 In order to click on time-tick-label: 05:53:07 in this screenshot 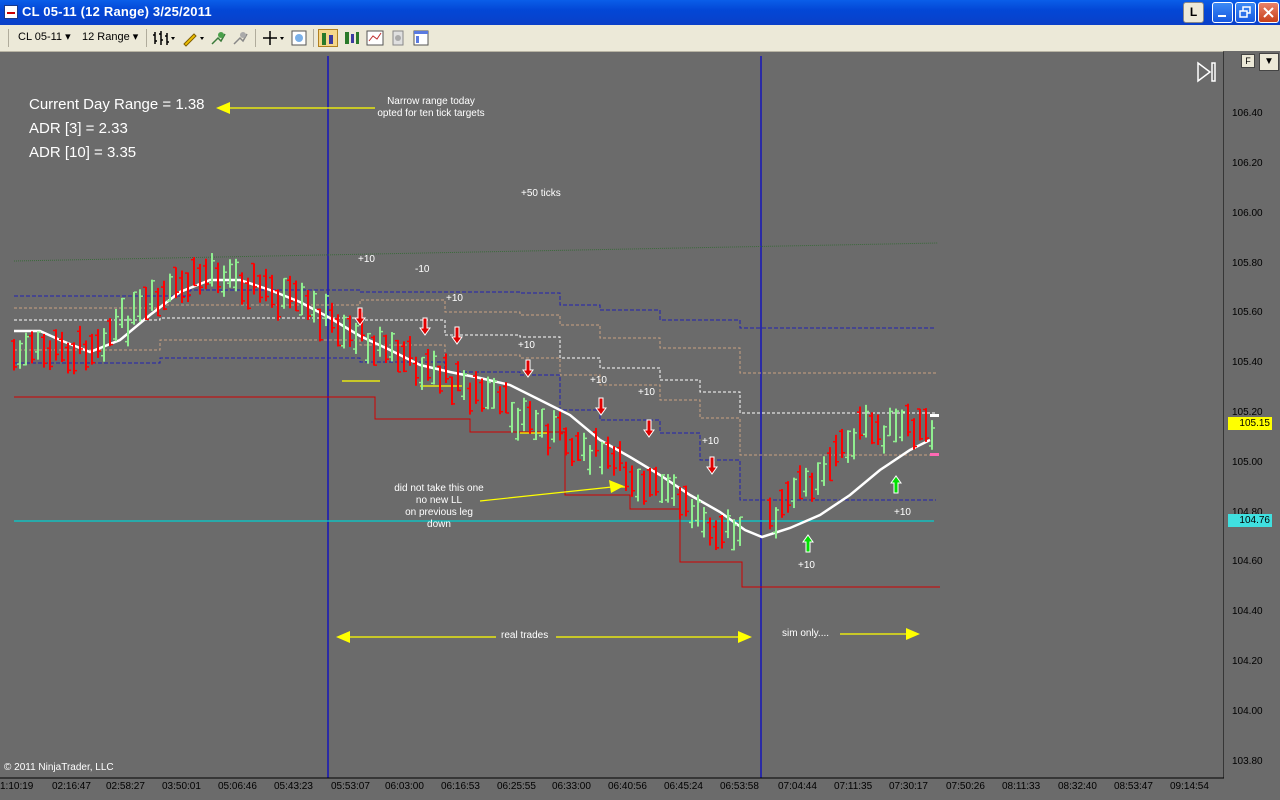, I will do `click(350, 786)`.